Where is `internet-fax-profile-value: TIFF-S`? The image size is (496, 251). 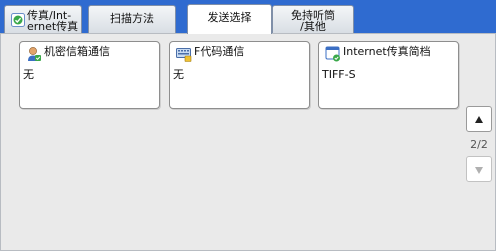
internet-fax-profile-value: TIFF-S is located at coordinates (339, 74).